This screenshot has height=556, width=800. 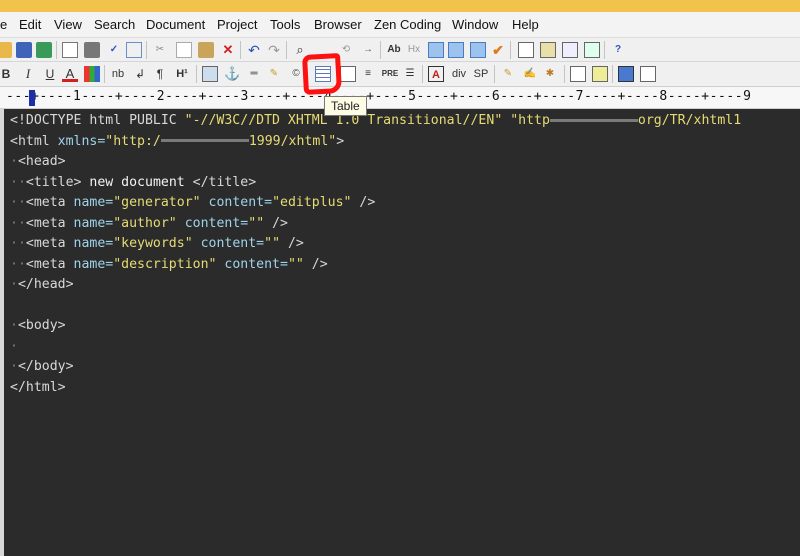 I want to click on list-icon: ☰, so click(x=410, y=74).